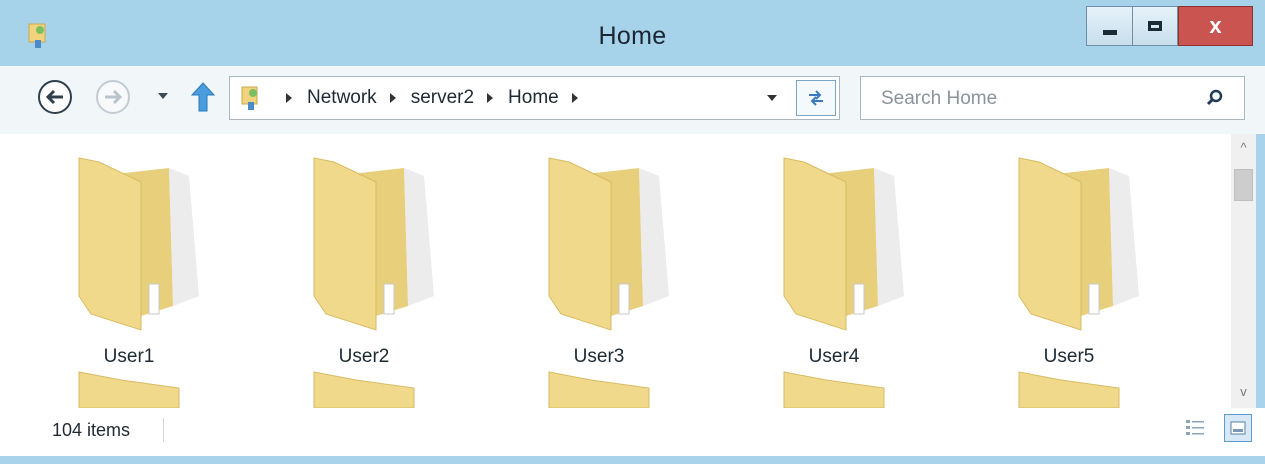 Image resolution: width=1265 pixels, height=464 pixels. What do you see at coordinates (342, 98) in the screenshot?
I see `breadcrumb-network: Network` at bounding box center [342, 98].